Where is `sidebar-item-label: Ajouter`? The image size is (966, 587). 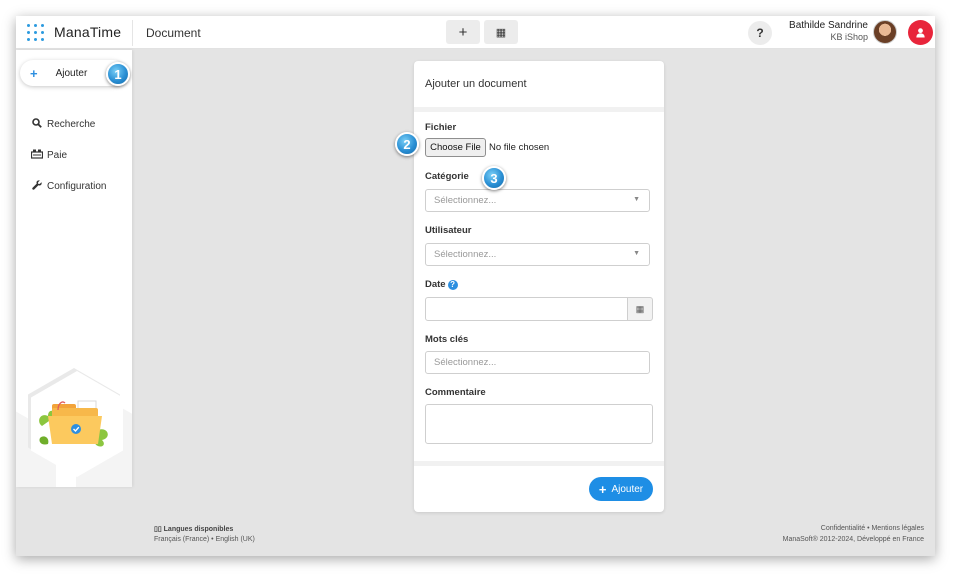
sidebar-item-label: Ajouter is located at coordinates (71, 73).